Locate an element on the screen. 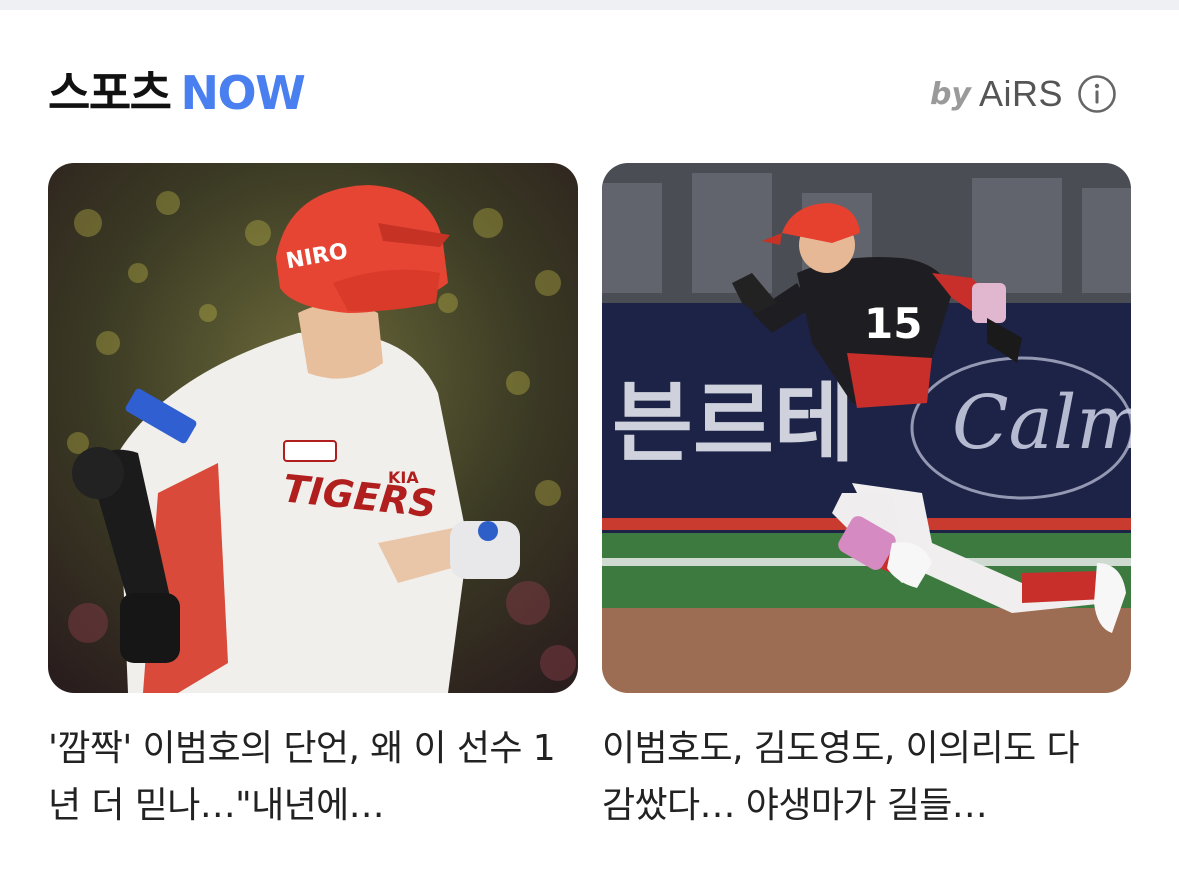 This screenshot has height=872, width=1179. provider-badge: by AiRS is located at coordinates (1023, 93).